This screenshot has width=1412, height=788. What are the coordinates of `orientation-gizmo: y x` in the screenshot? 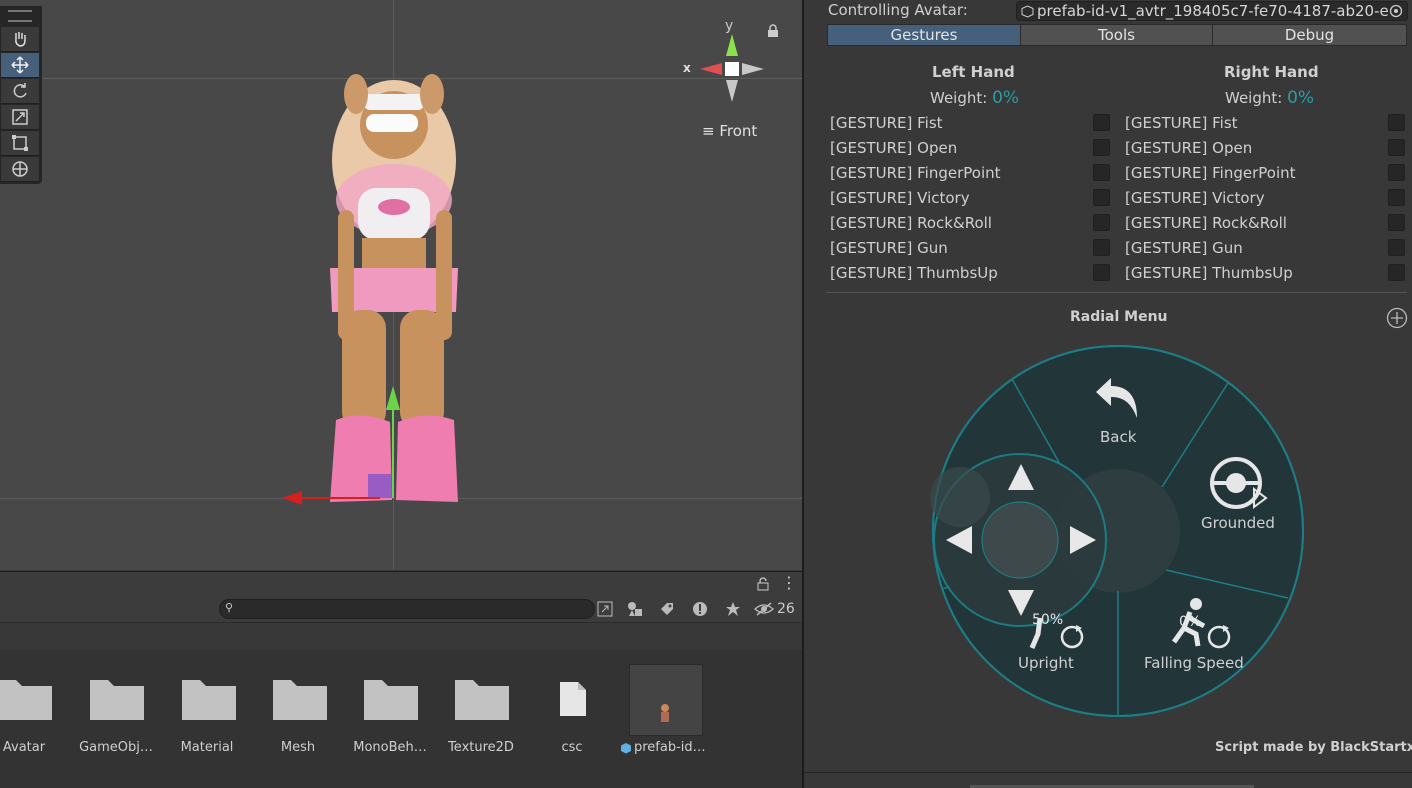 It's located at (735, 62).